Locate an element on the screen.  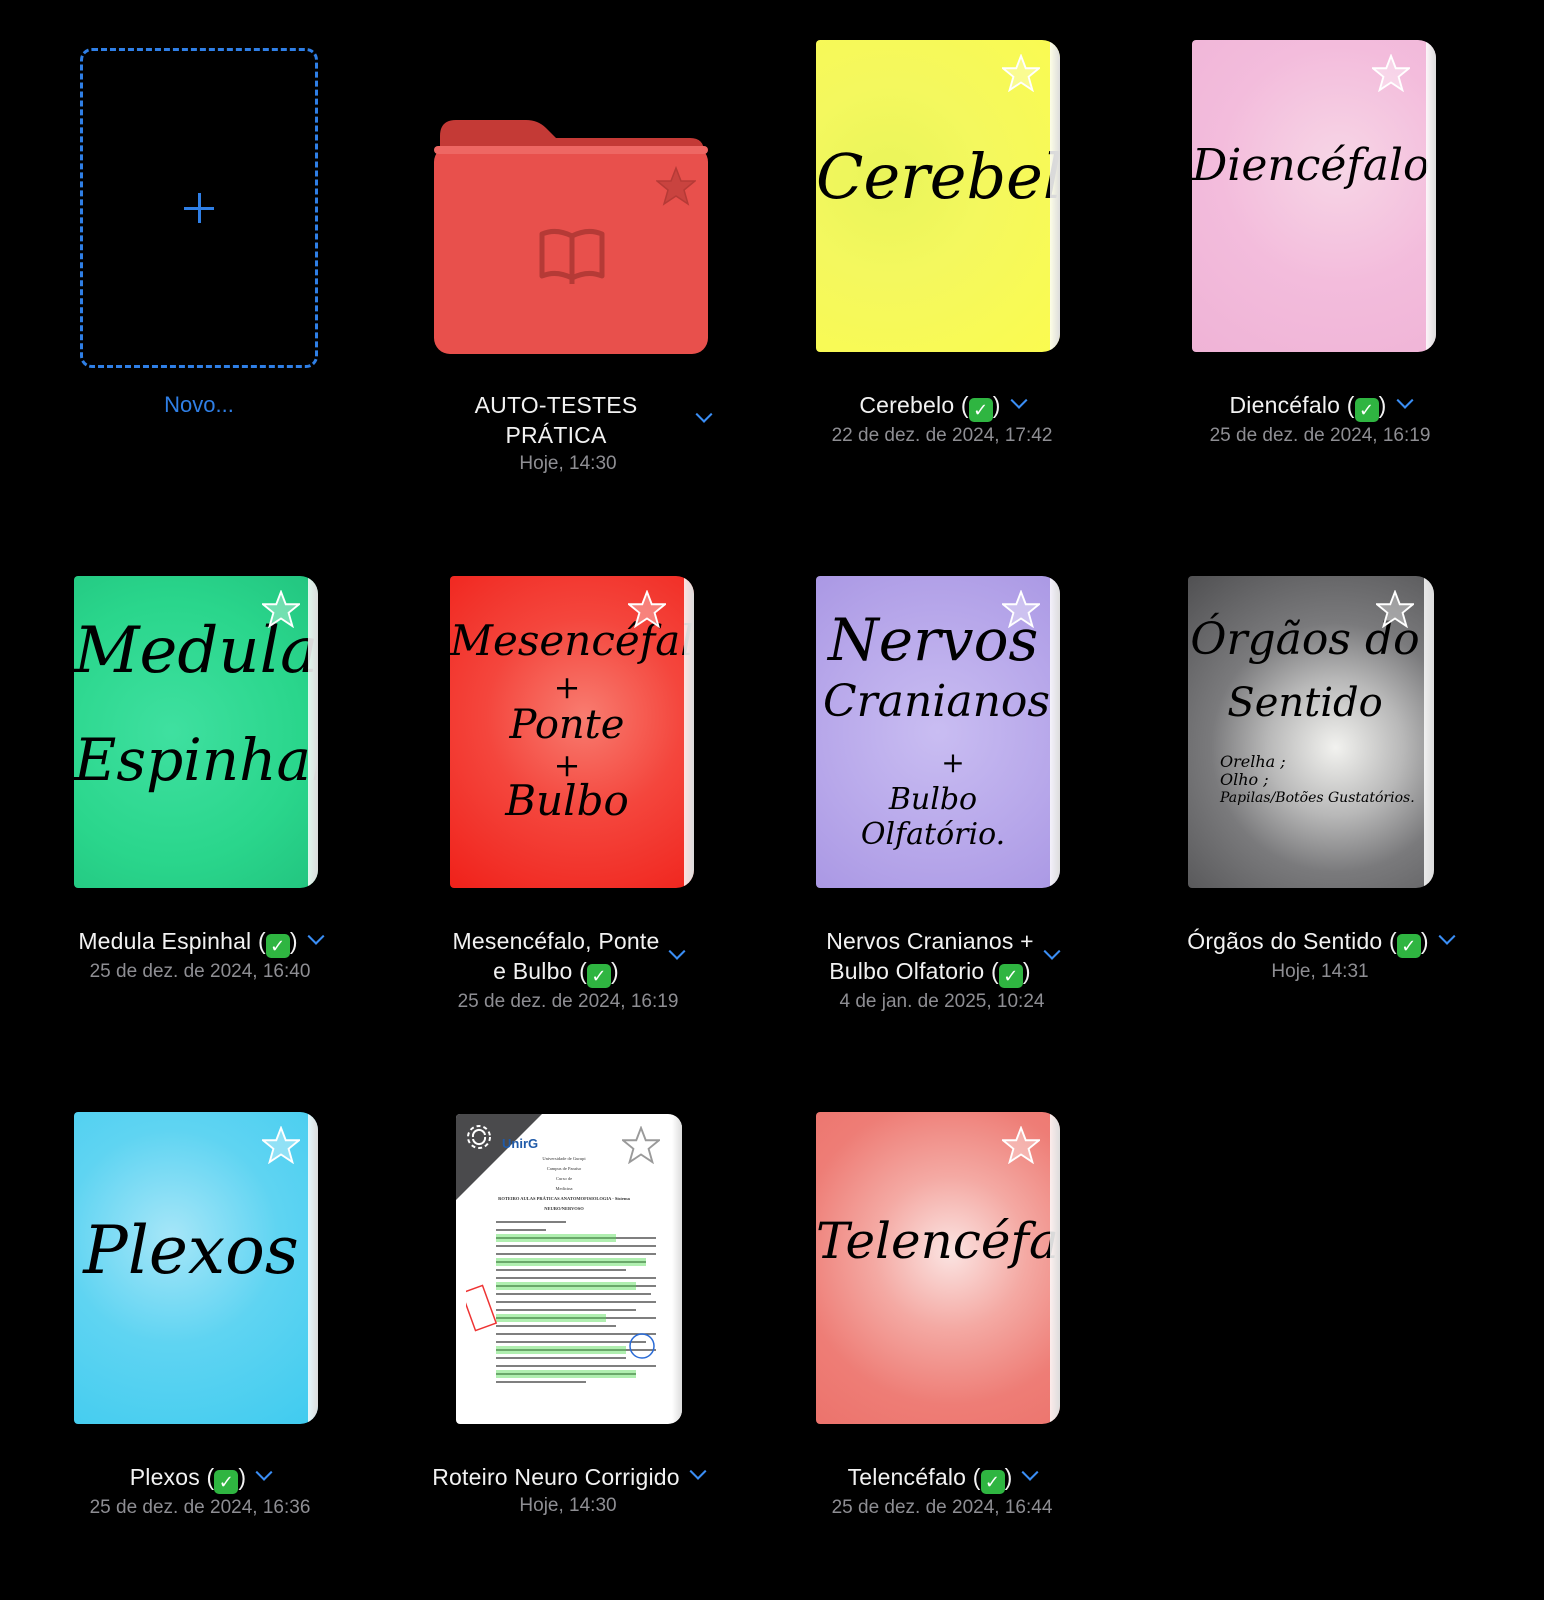
item-caption: Diencéfalo (✓) 25 de dez. de 2024, 16:19 is located at coordinates (1320, 420).